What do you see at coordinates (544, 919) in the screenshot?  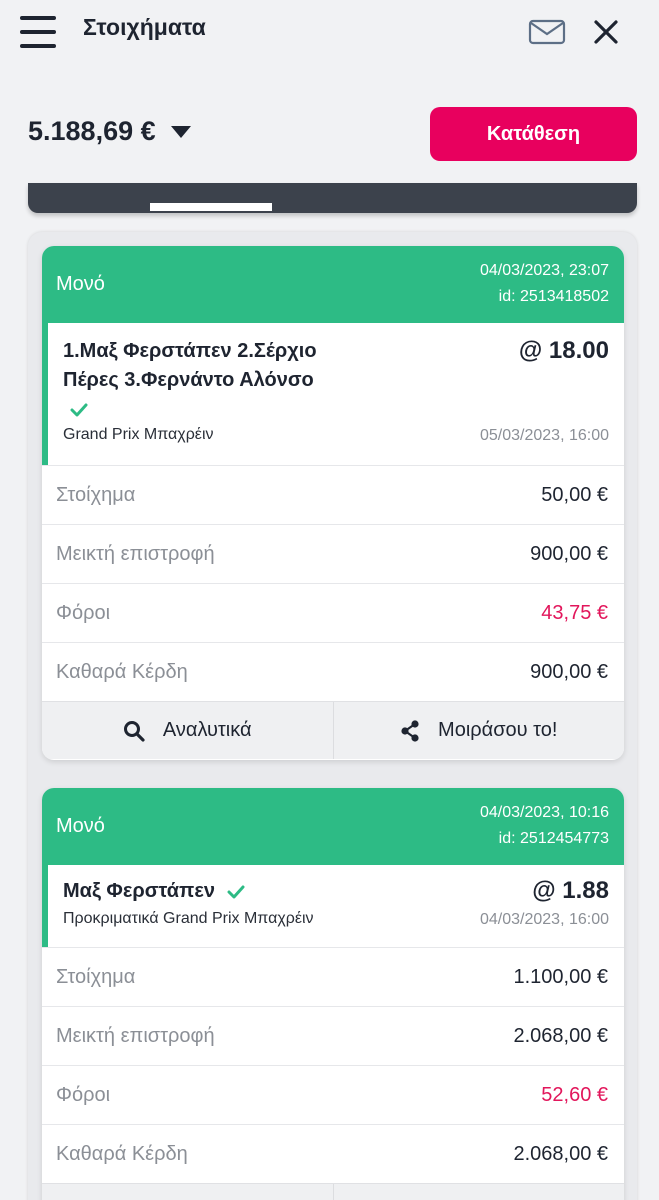 I see `selection-event-date: 04/03/2023, 16:00` at bounding box center [544, 919].